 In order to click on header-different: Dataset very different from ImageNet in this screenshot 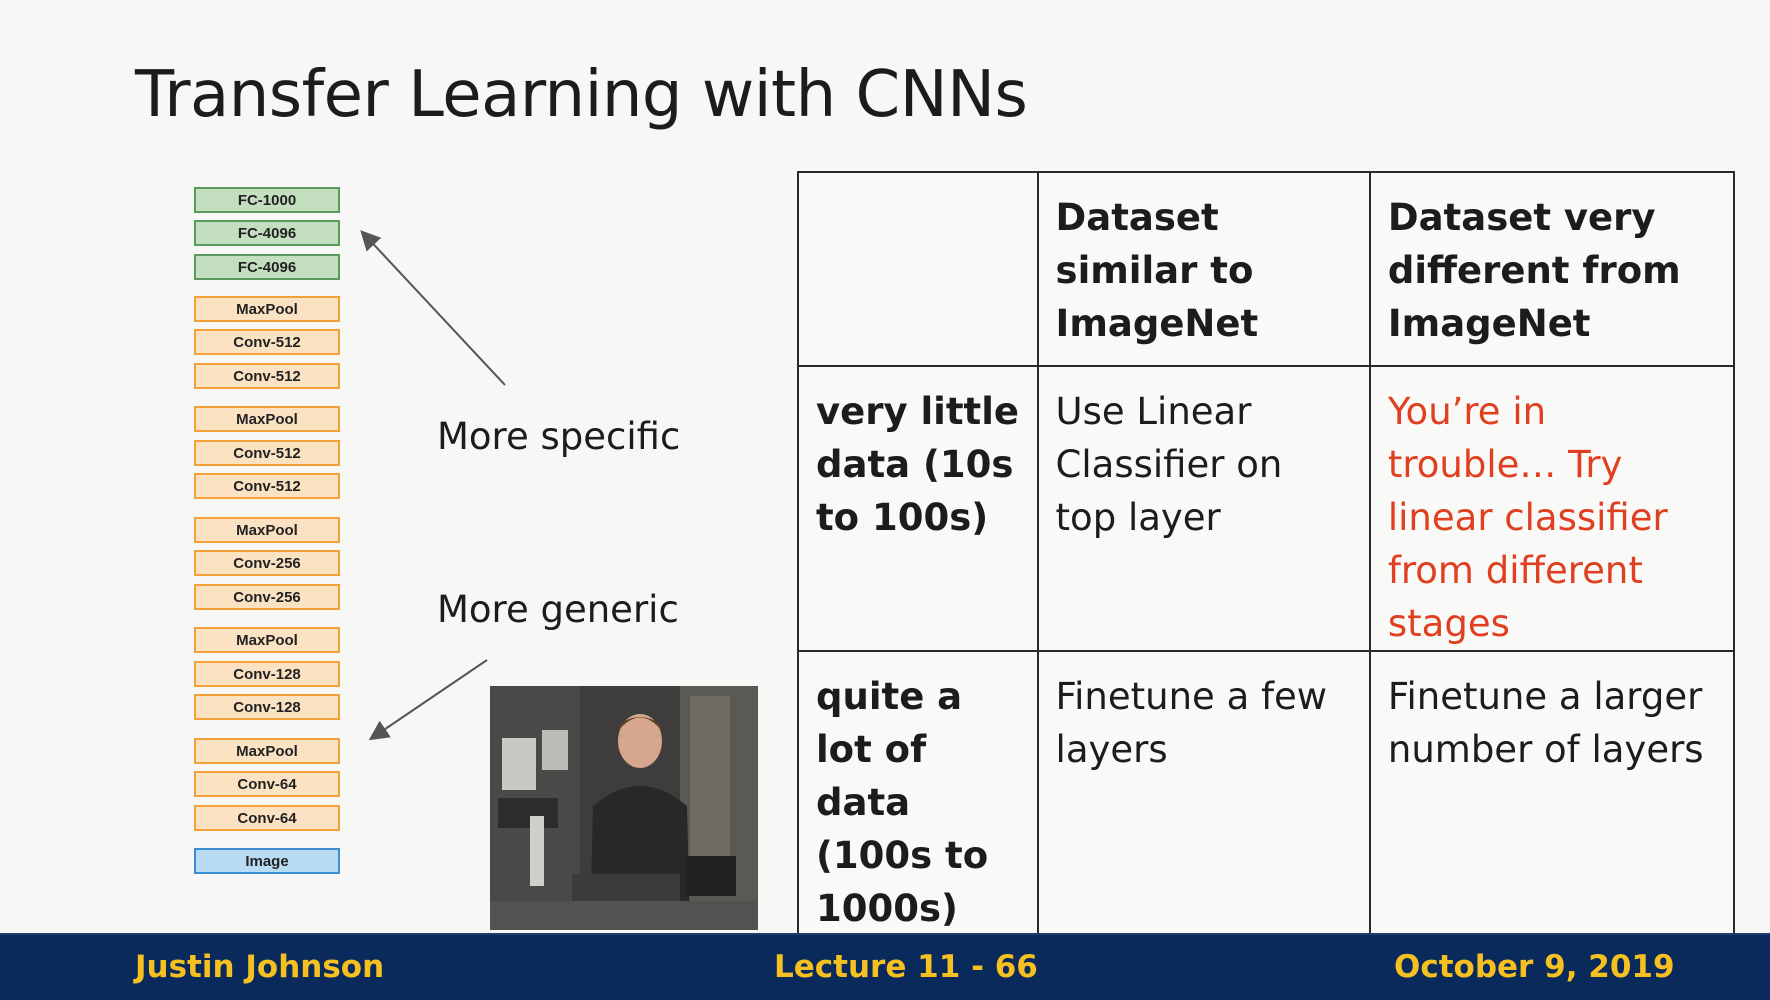, I will do `click(1552, 269)`.